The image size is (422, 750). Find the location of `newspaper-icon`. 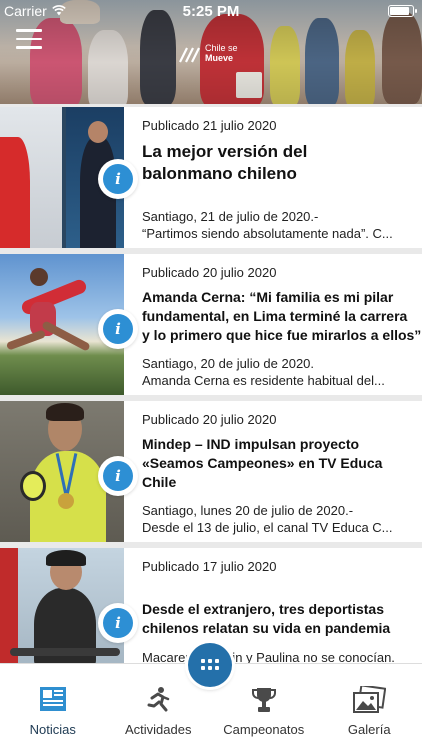

newspaper-icon is located at coordinates (52, 699).